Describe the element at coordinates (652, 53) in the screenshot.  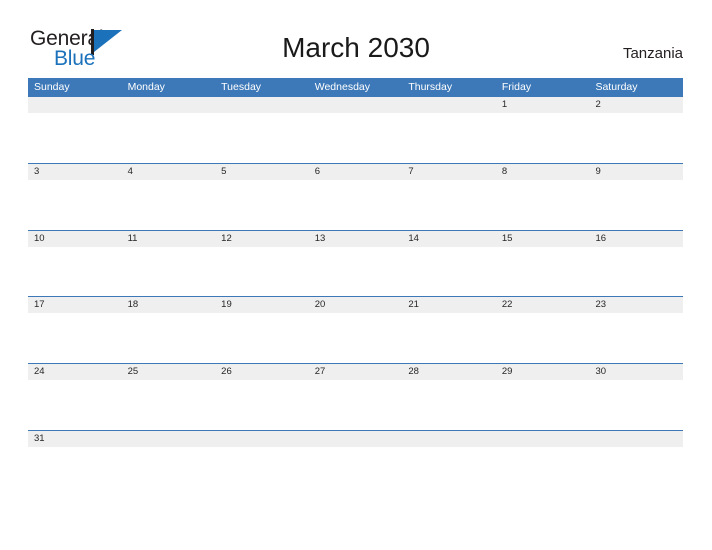
I see `country-label: Tanzania` at that location.